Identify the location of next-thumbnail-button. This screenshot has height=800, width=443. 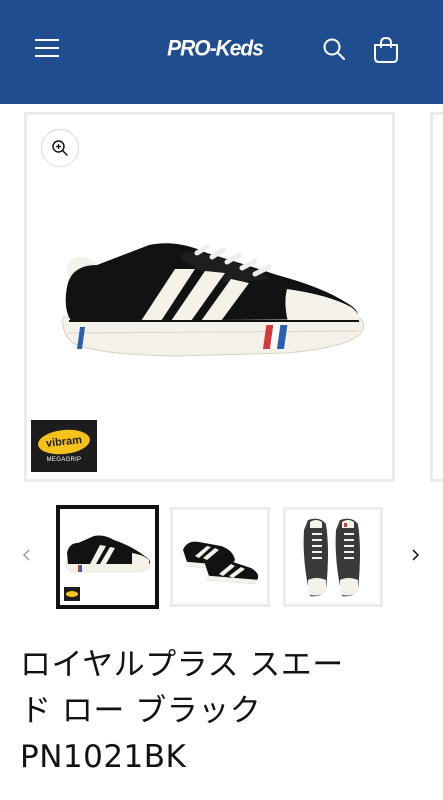
(416, 555).